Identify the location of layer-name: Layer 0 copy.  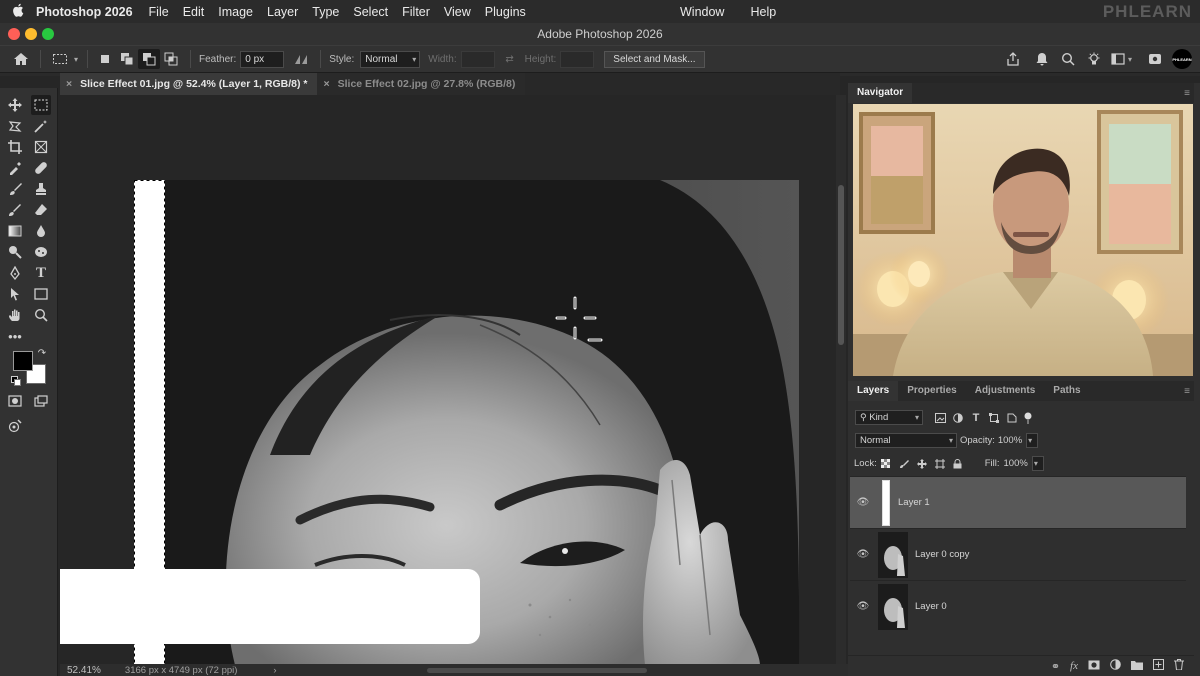
(942, 554).